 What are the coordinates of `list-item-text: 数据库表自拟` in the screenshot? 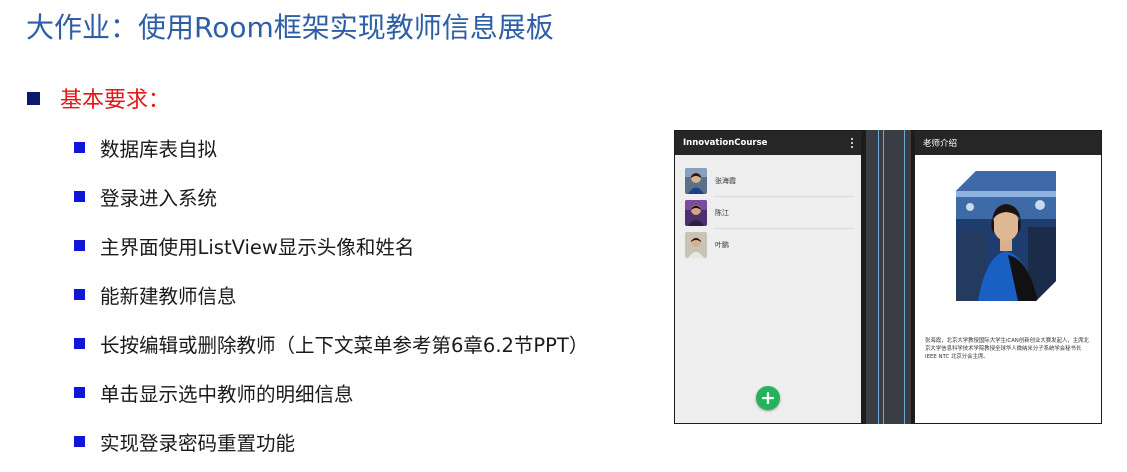 It's located at (159, 149).